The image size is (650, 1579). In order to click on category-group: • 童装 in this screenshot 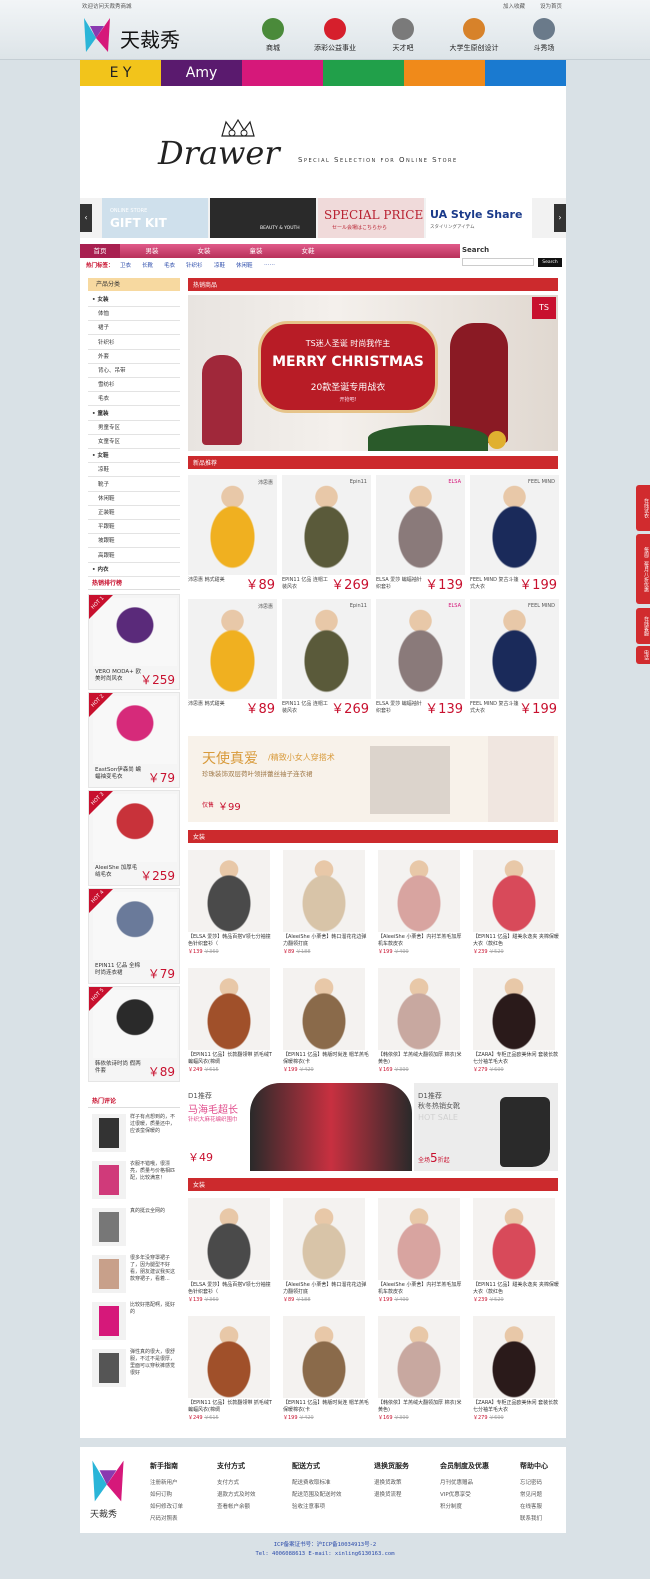, I will do `click(134, 414)`.